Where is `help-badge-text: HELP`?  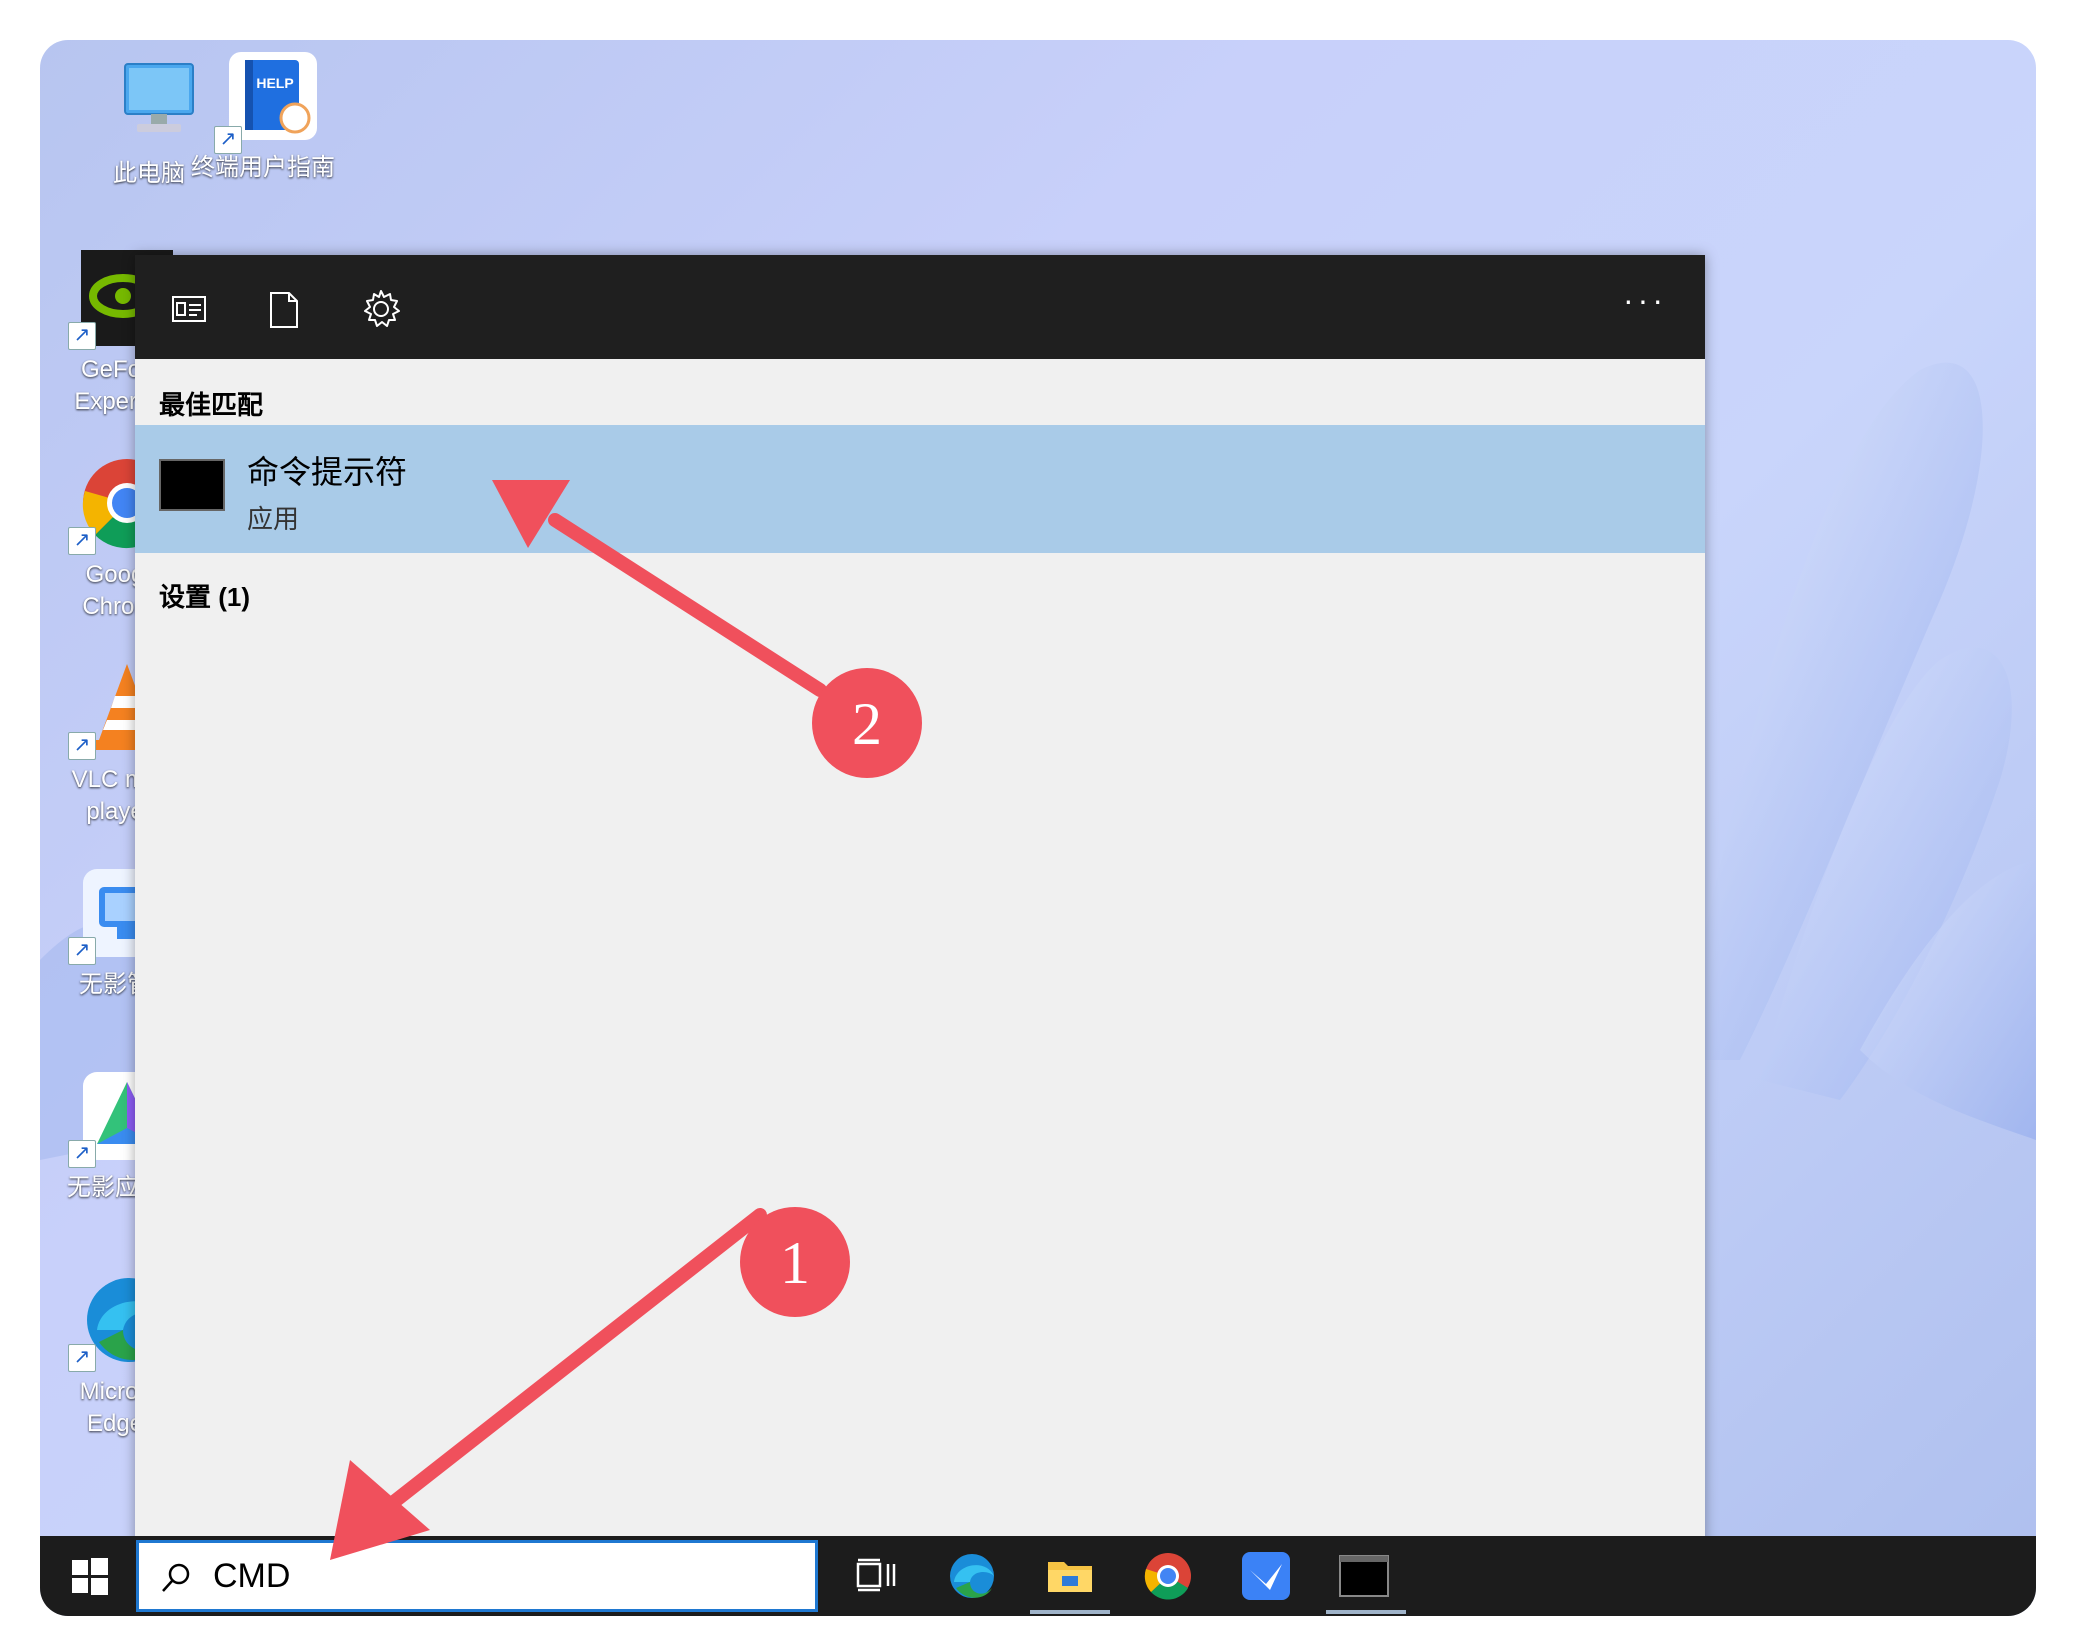
help-badge-text: HELP is located at coordinates (274, 83).